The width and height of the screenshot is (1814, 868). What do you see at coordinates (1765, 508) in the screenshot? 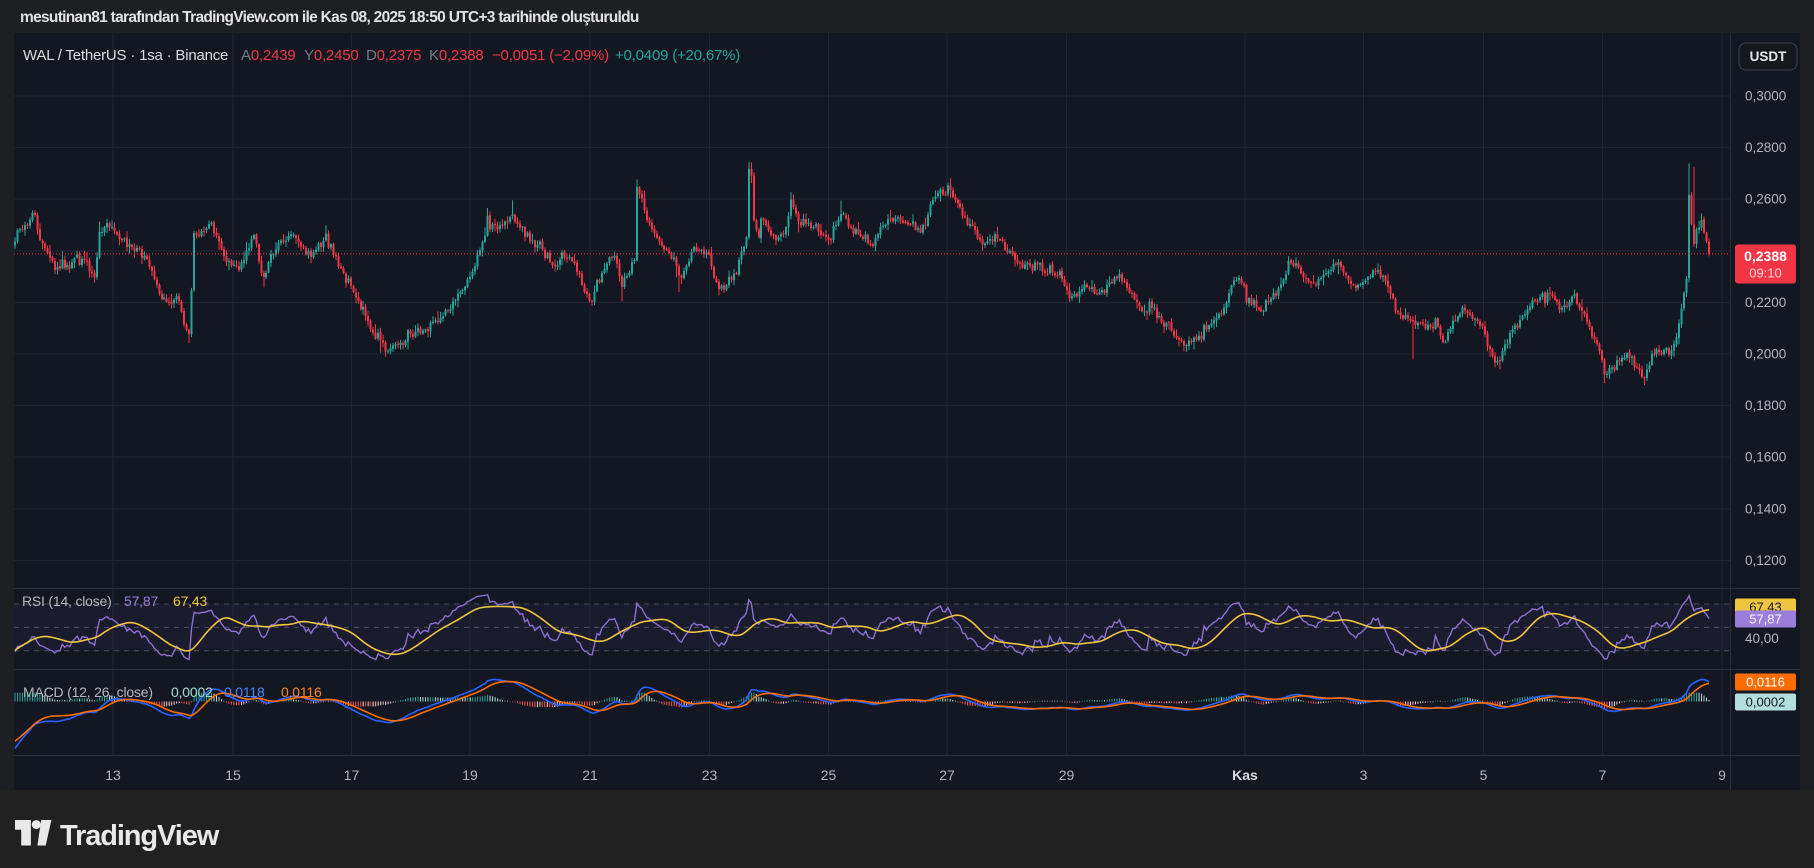
I see `svg-text: 0,1400` at bounding box center [1765, 508].